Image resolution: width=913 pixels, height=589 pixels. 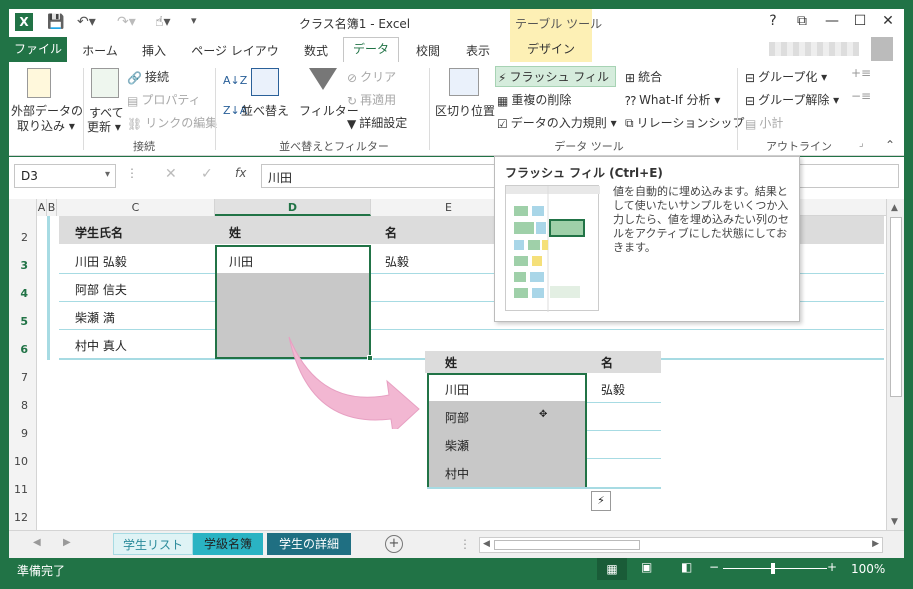 I want to click on select-all-corner, so click(x=23, y=207).